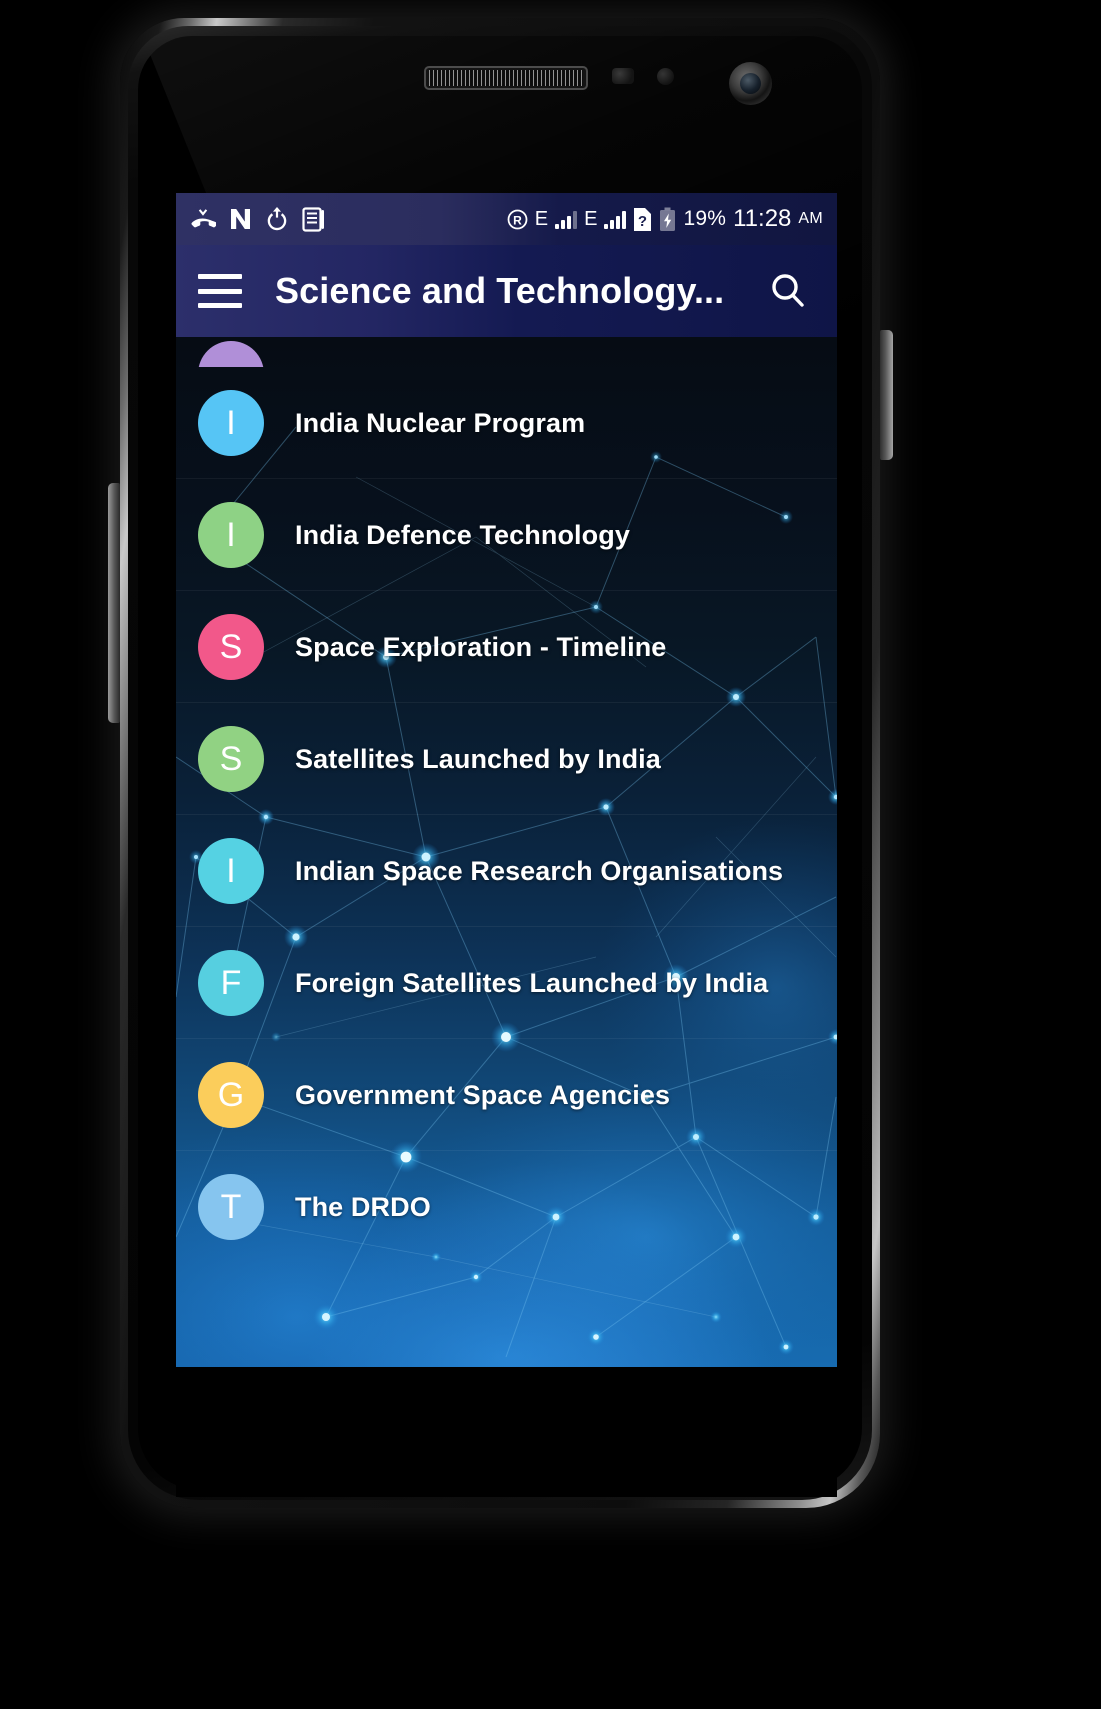 The image size is (1101, 1709). I want to click on software-update-icon, so click(277, 219).